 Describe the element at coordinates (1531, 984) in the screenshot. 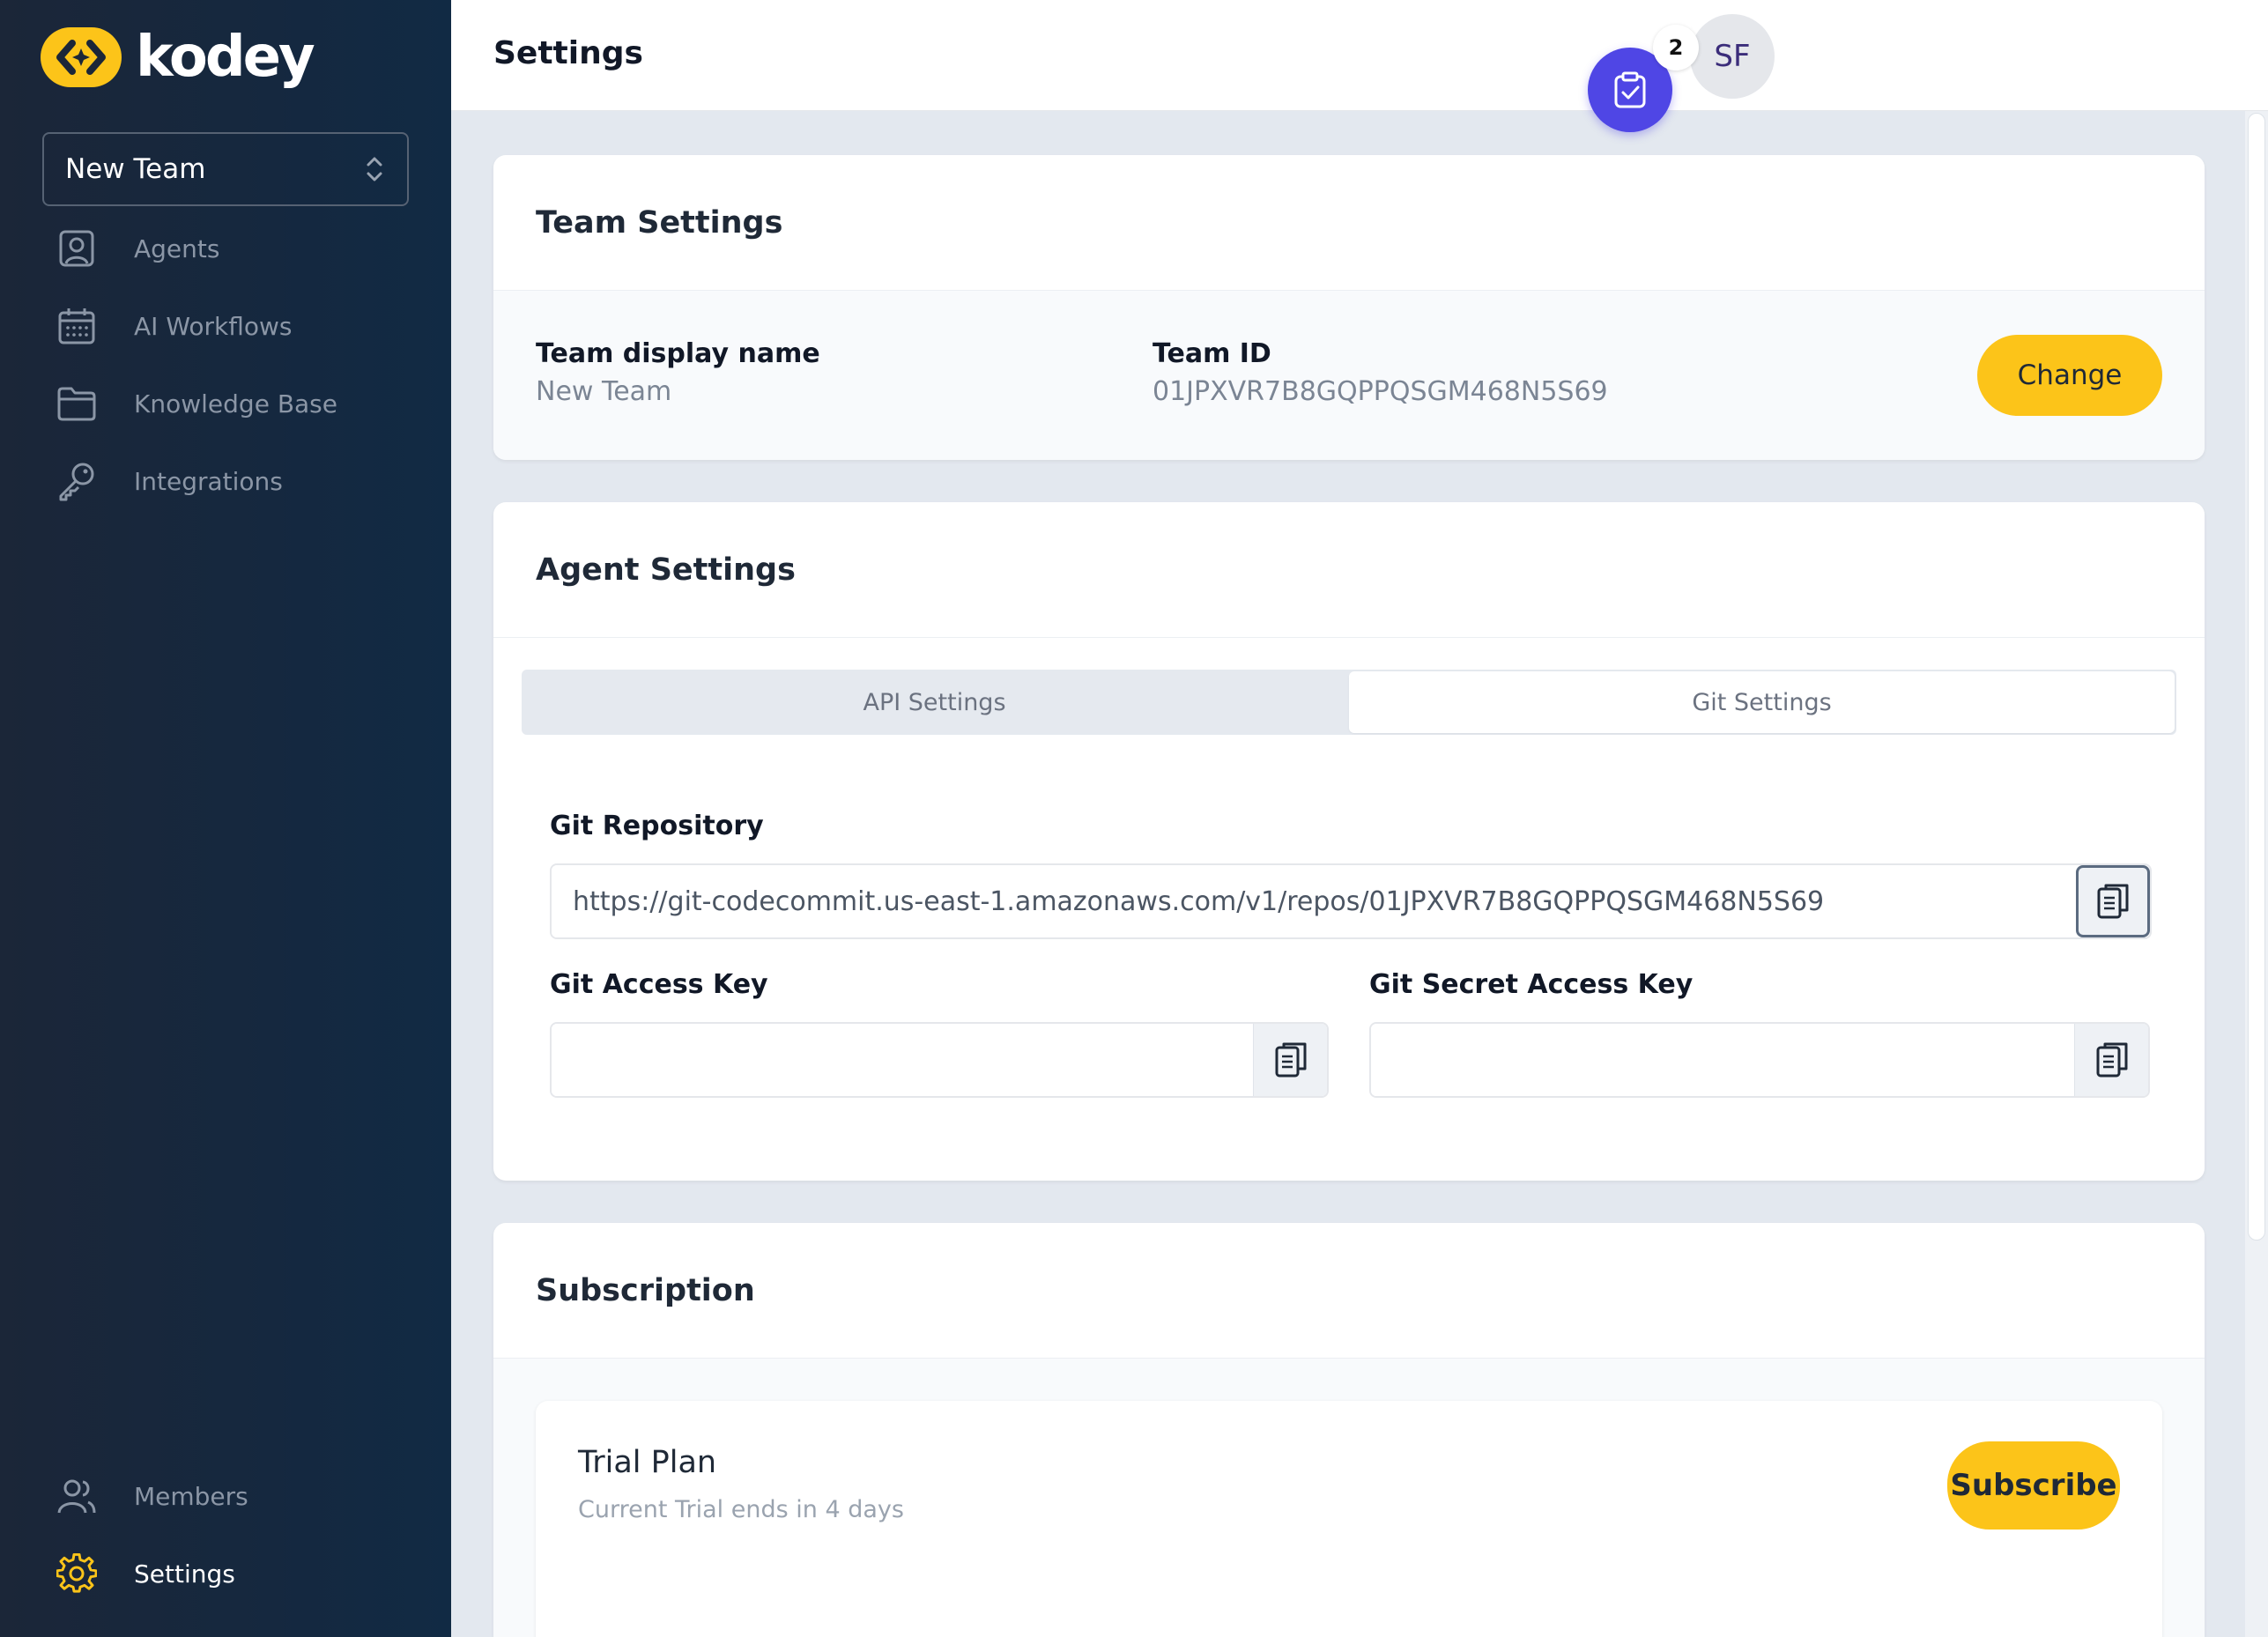

I see `git-secret-access-key-label: Git Secret Access Key` at that location.